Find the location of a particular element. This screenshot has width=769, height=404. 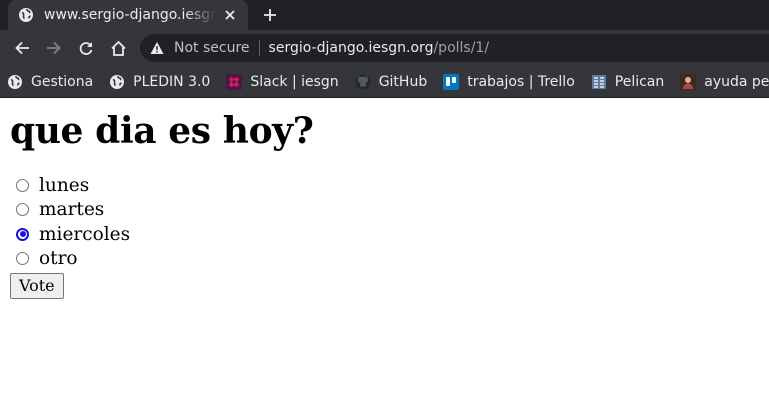

bookmark-label: trabajos | Trello is located at coordinates (521, 81).